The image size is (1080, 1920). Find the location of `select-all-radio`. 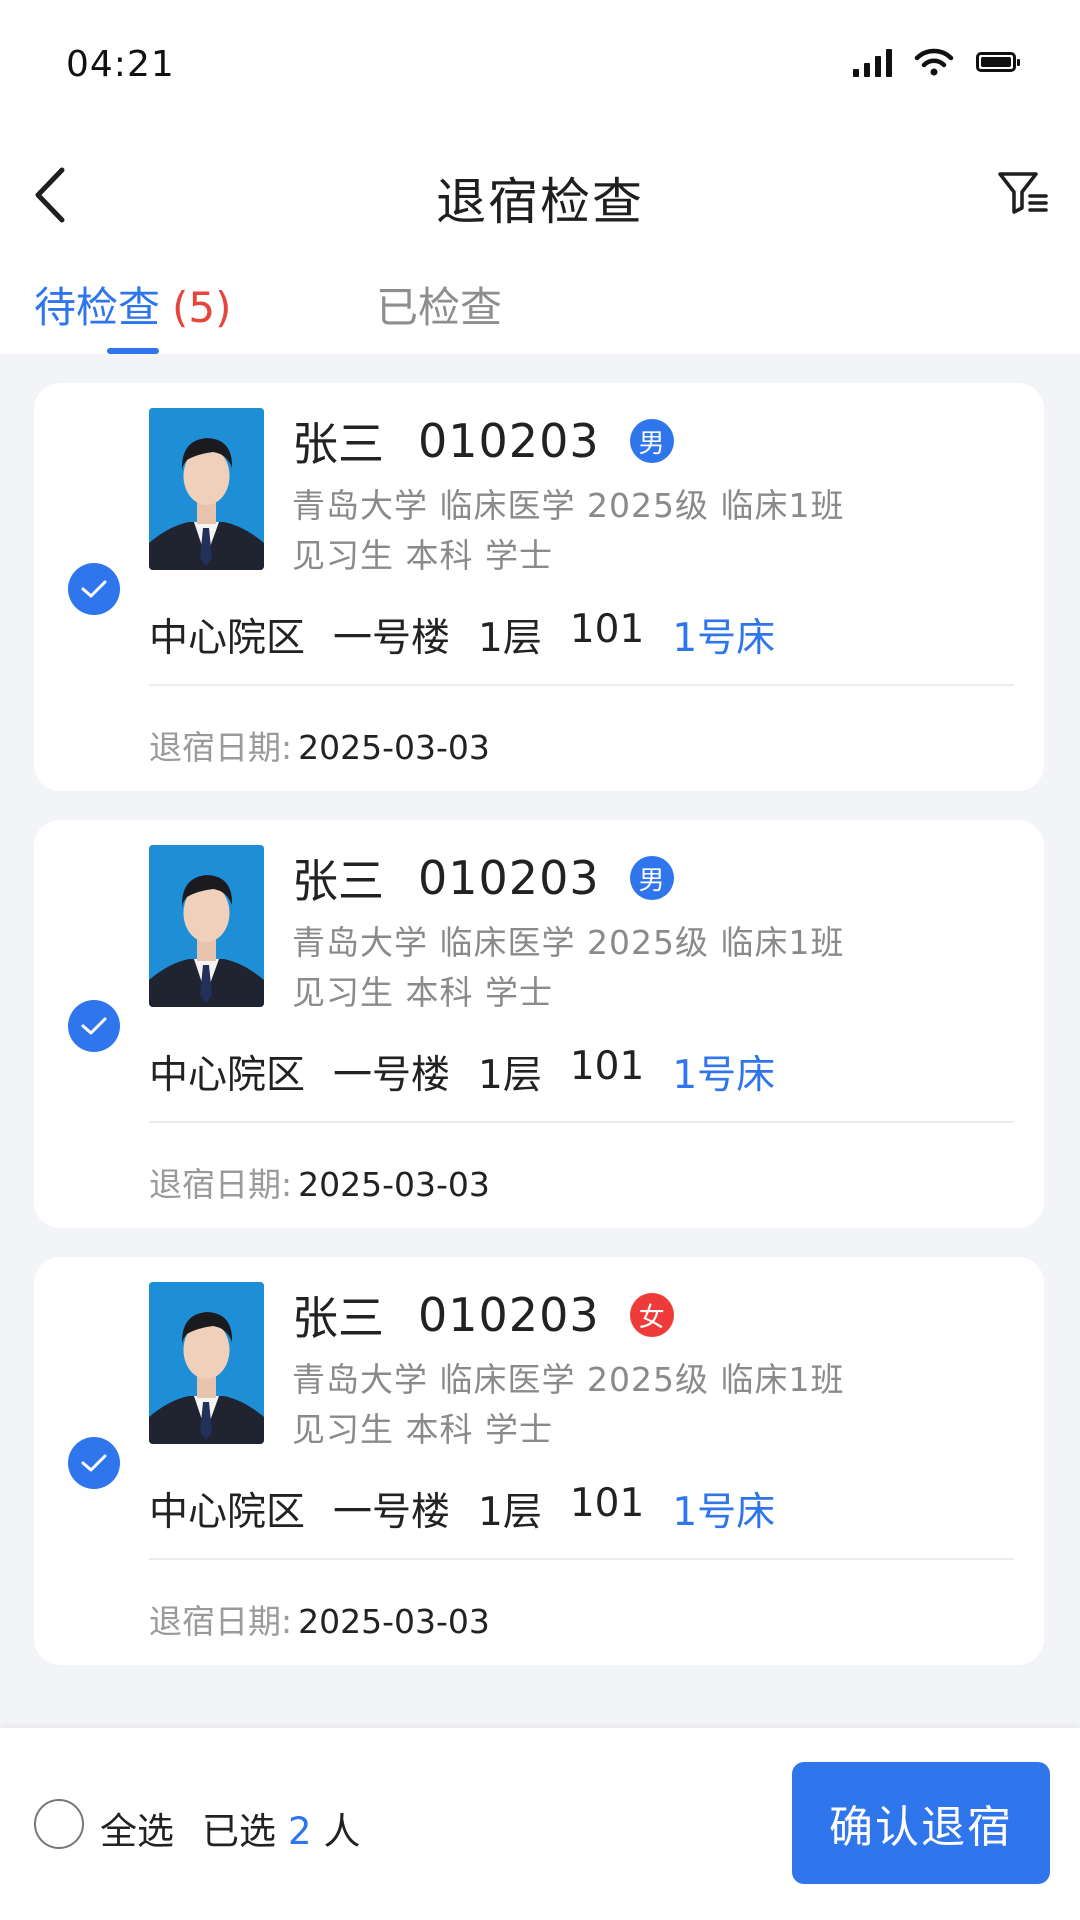

select-all-radio is located at coordinates (59, 1824).